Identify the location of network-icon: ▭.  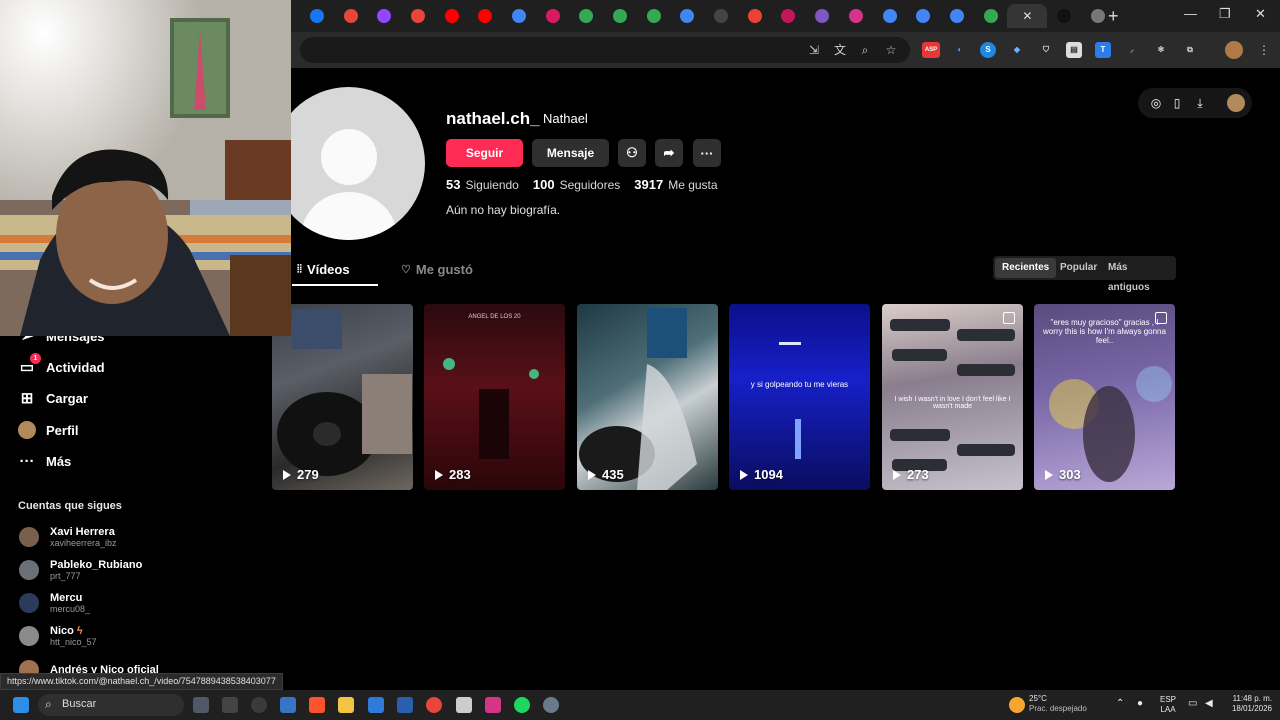
(1192, 704).